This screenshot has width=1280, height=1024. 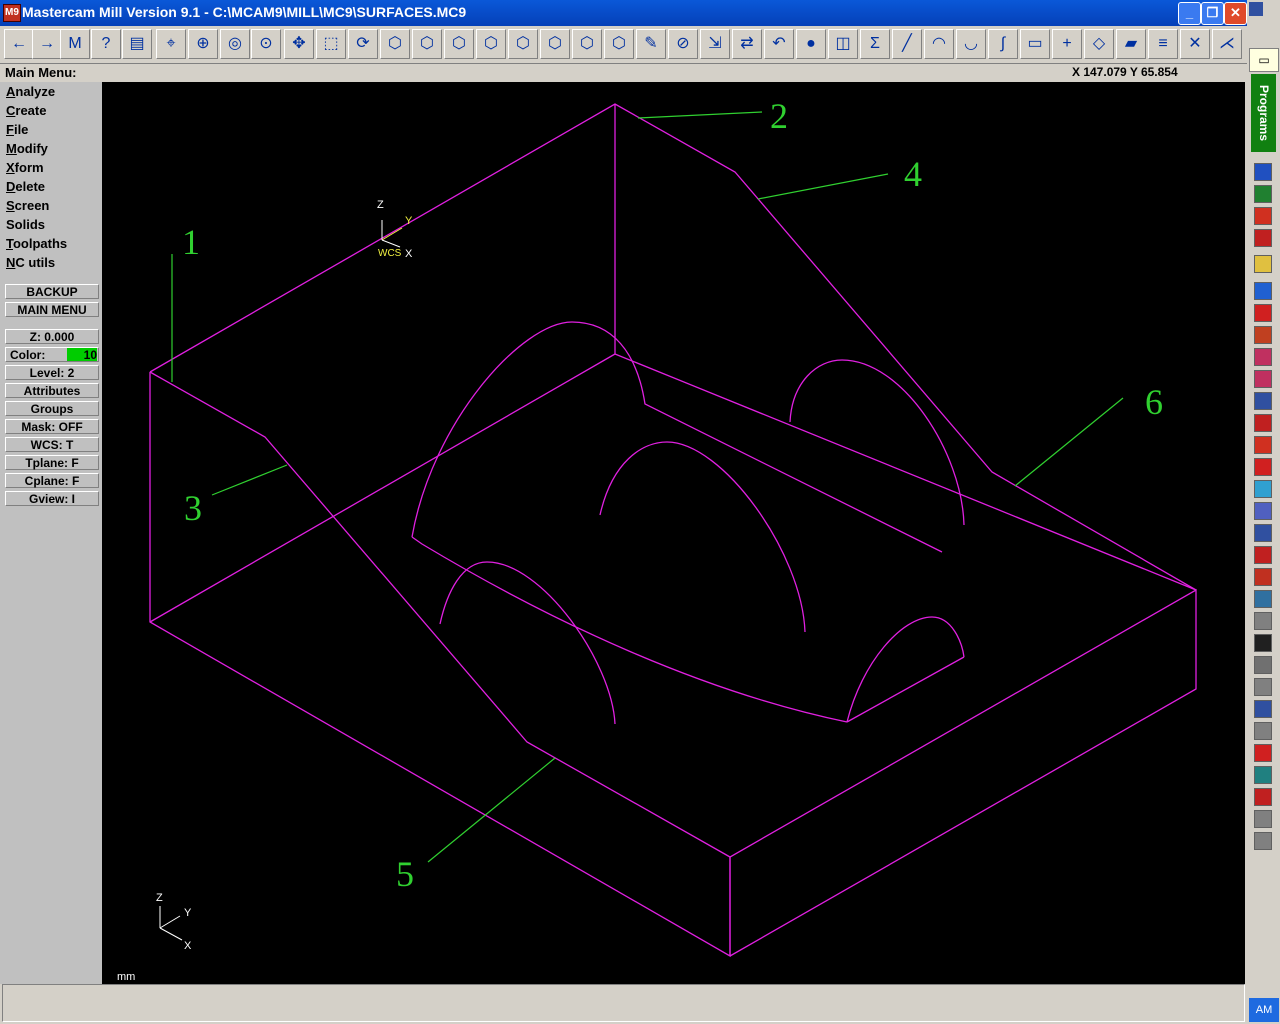 What do you see at coordinates (651, 44) in the screenshot?
I see `eraser-button: ✎` at bounding box center [651, 44].